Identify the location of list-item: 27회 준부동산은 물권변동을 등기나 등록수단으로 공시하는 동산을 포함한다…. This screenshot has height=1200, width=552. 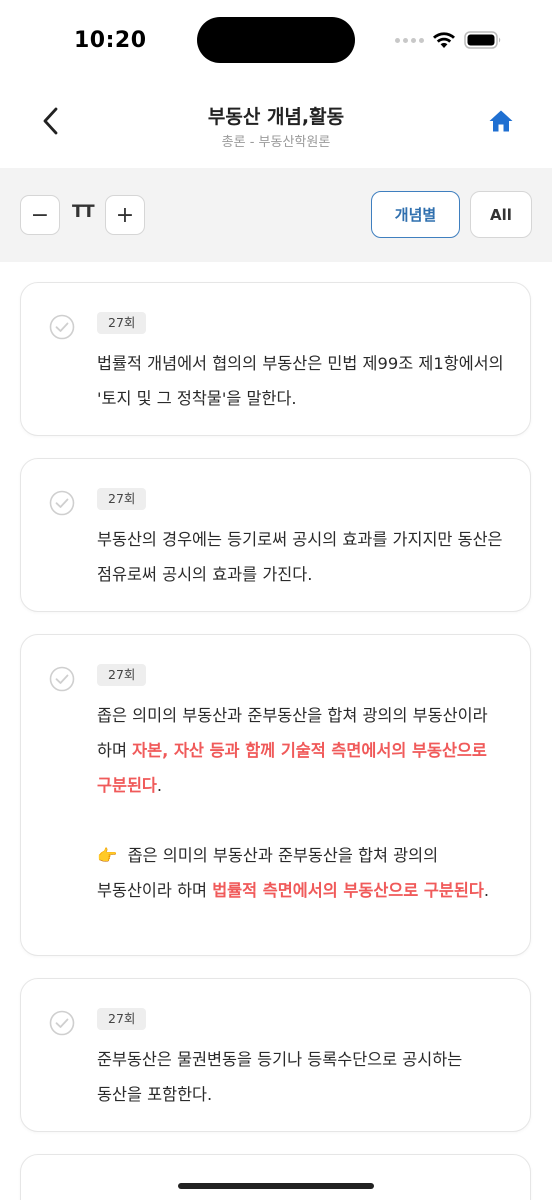
(275, 1055).